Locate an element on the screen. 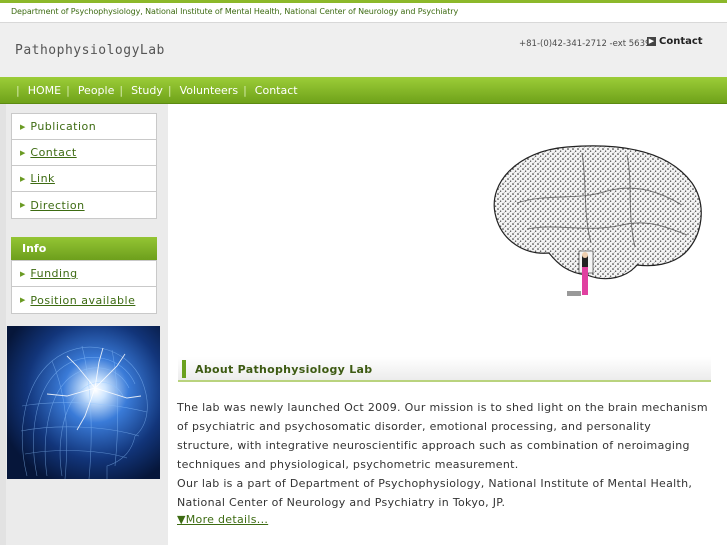  sidebar-item-label: Funding is located at coordinates (54, 273).